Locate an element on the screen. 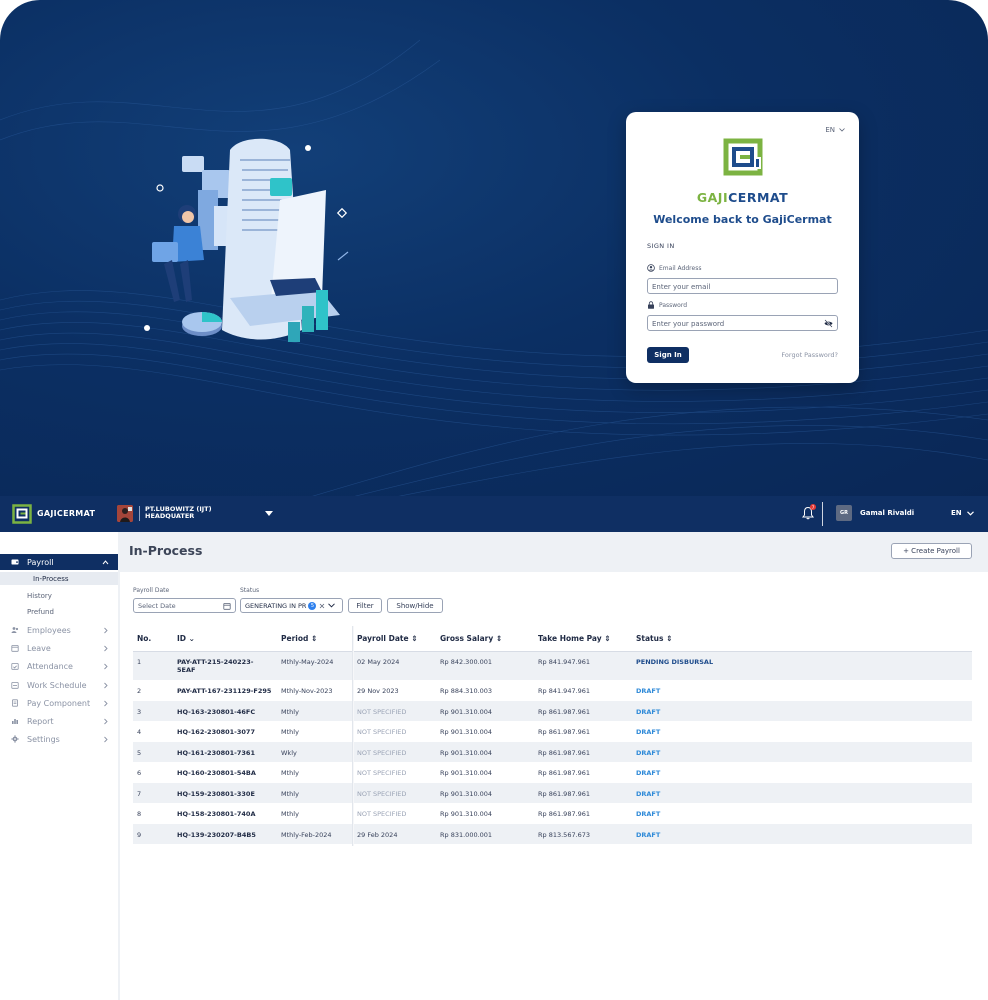 The height and width of the screenshot is (1000, 988). user-avatar: GR is located at coordinates (844, 513).